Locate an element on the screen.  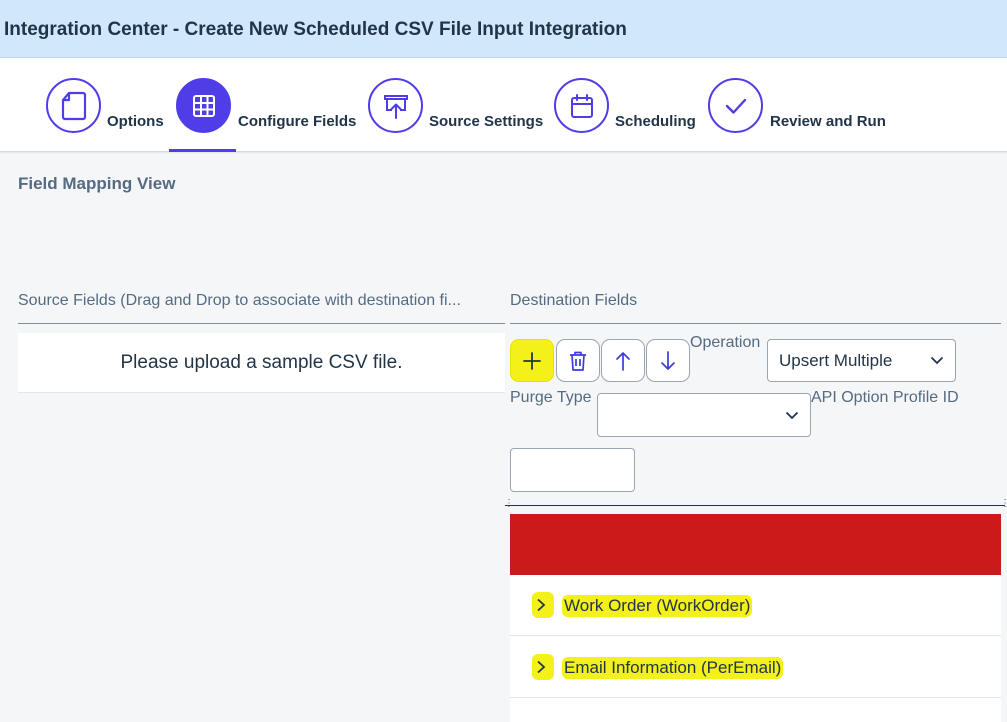
tree-item-label: Email Information (PerEmail) is located at coordinates (673, 668).